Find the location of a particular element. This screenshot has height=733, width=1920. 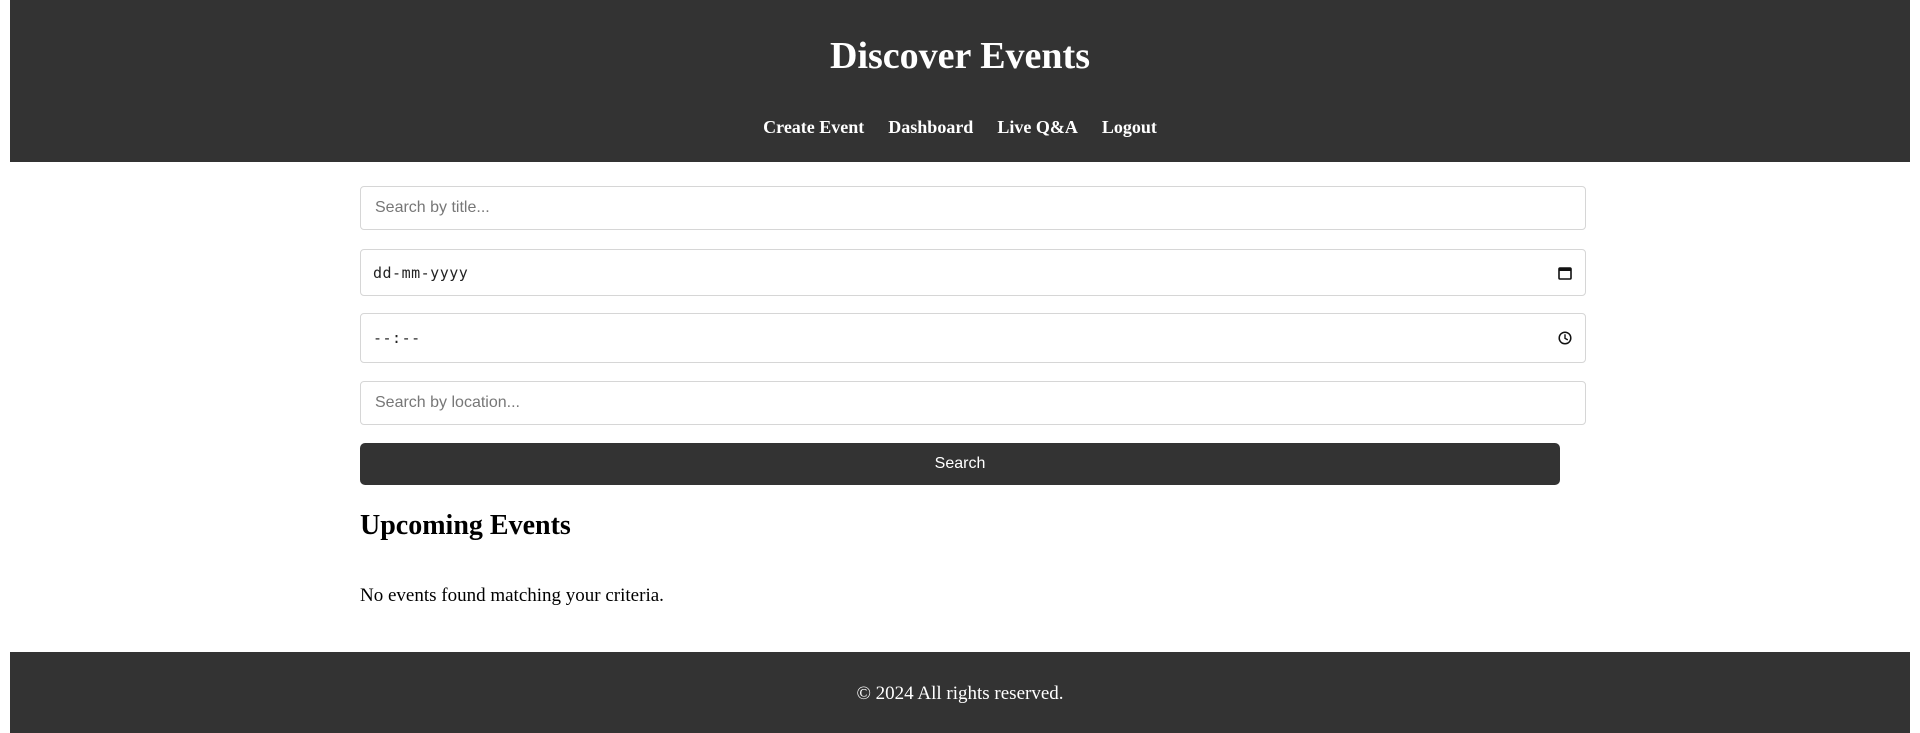

nav-link-live-qa: Live Q&A is located at coordinates (1037, 127).